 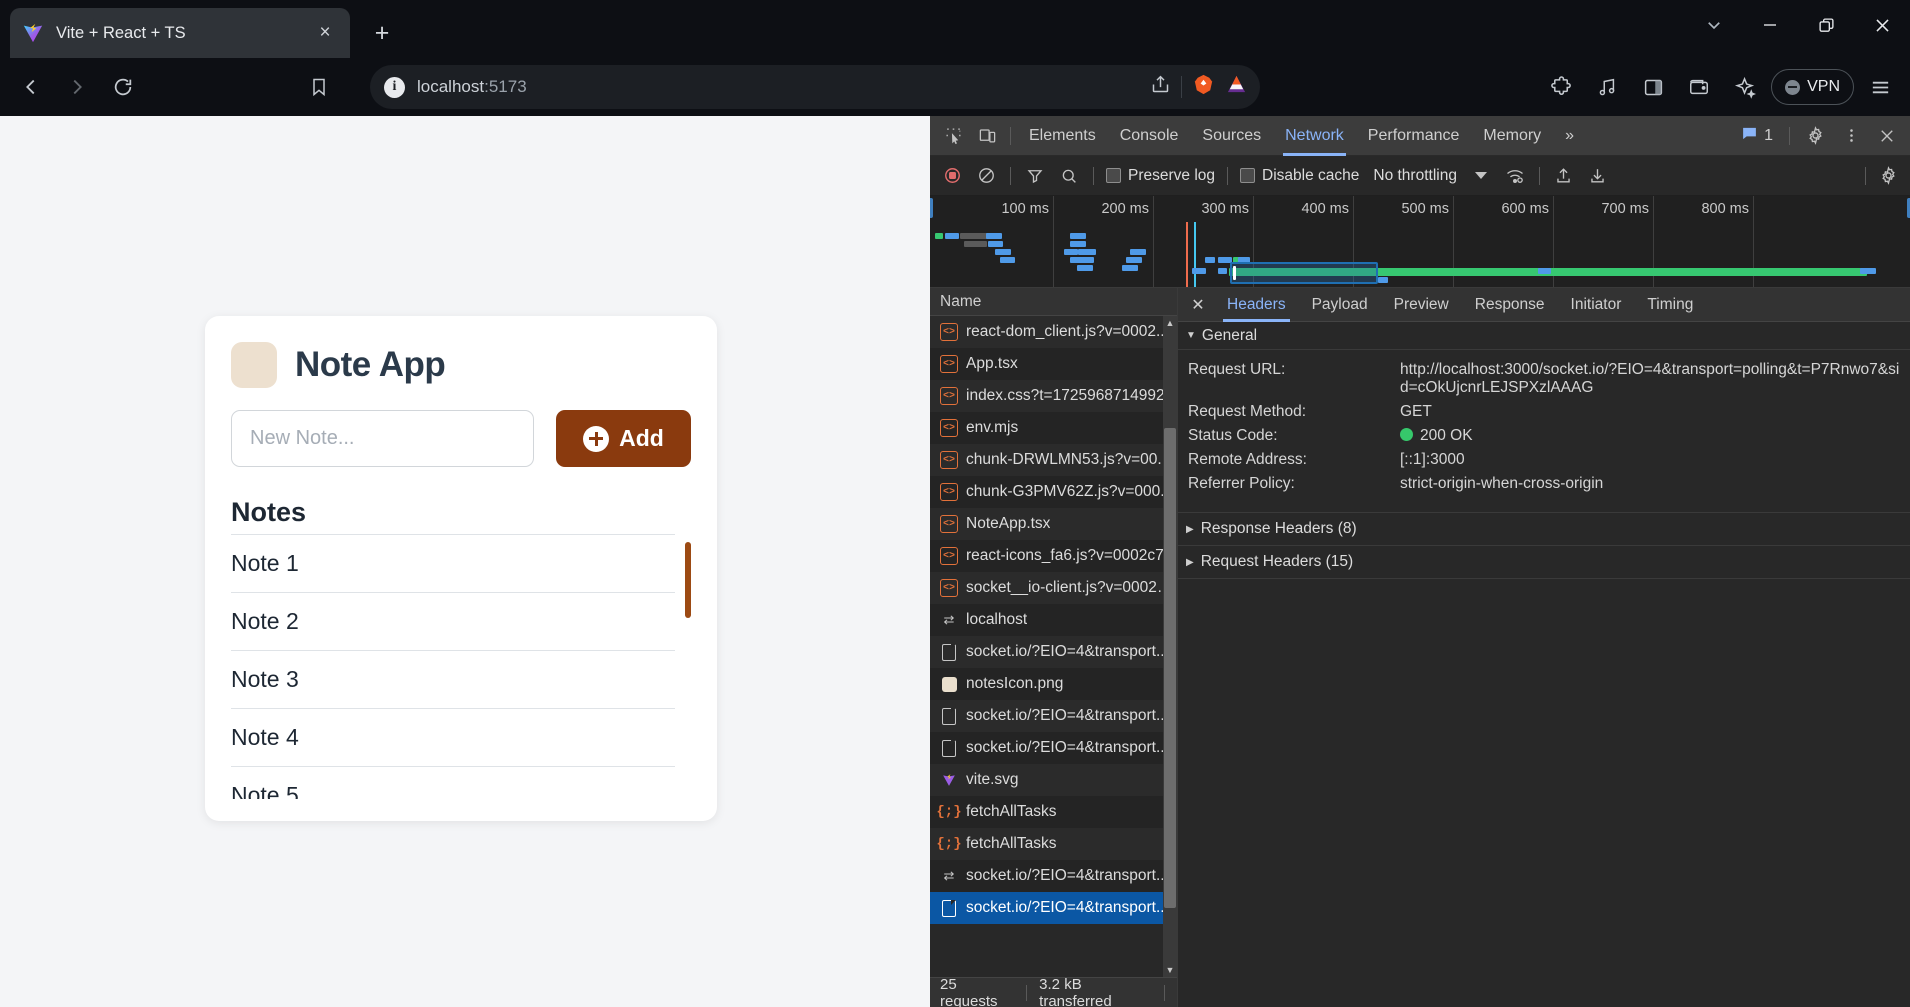 I want to click on chevron-down-icon, so click(x=1480, y=175).